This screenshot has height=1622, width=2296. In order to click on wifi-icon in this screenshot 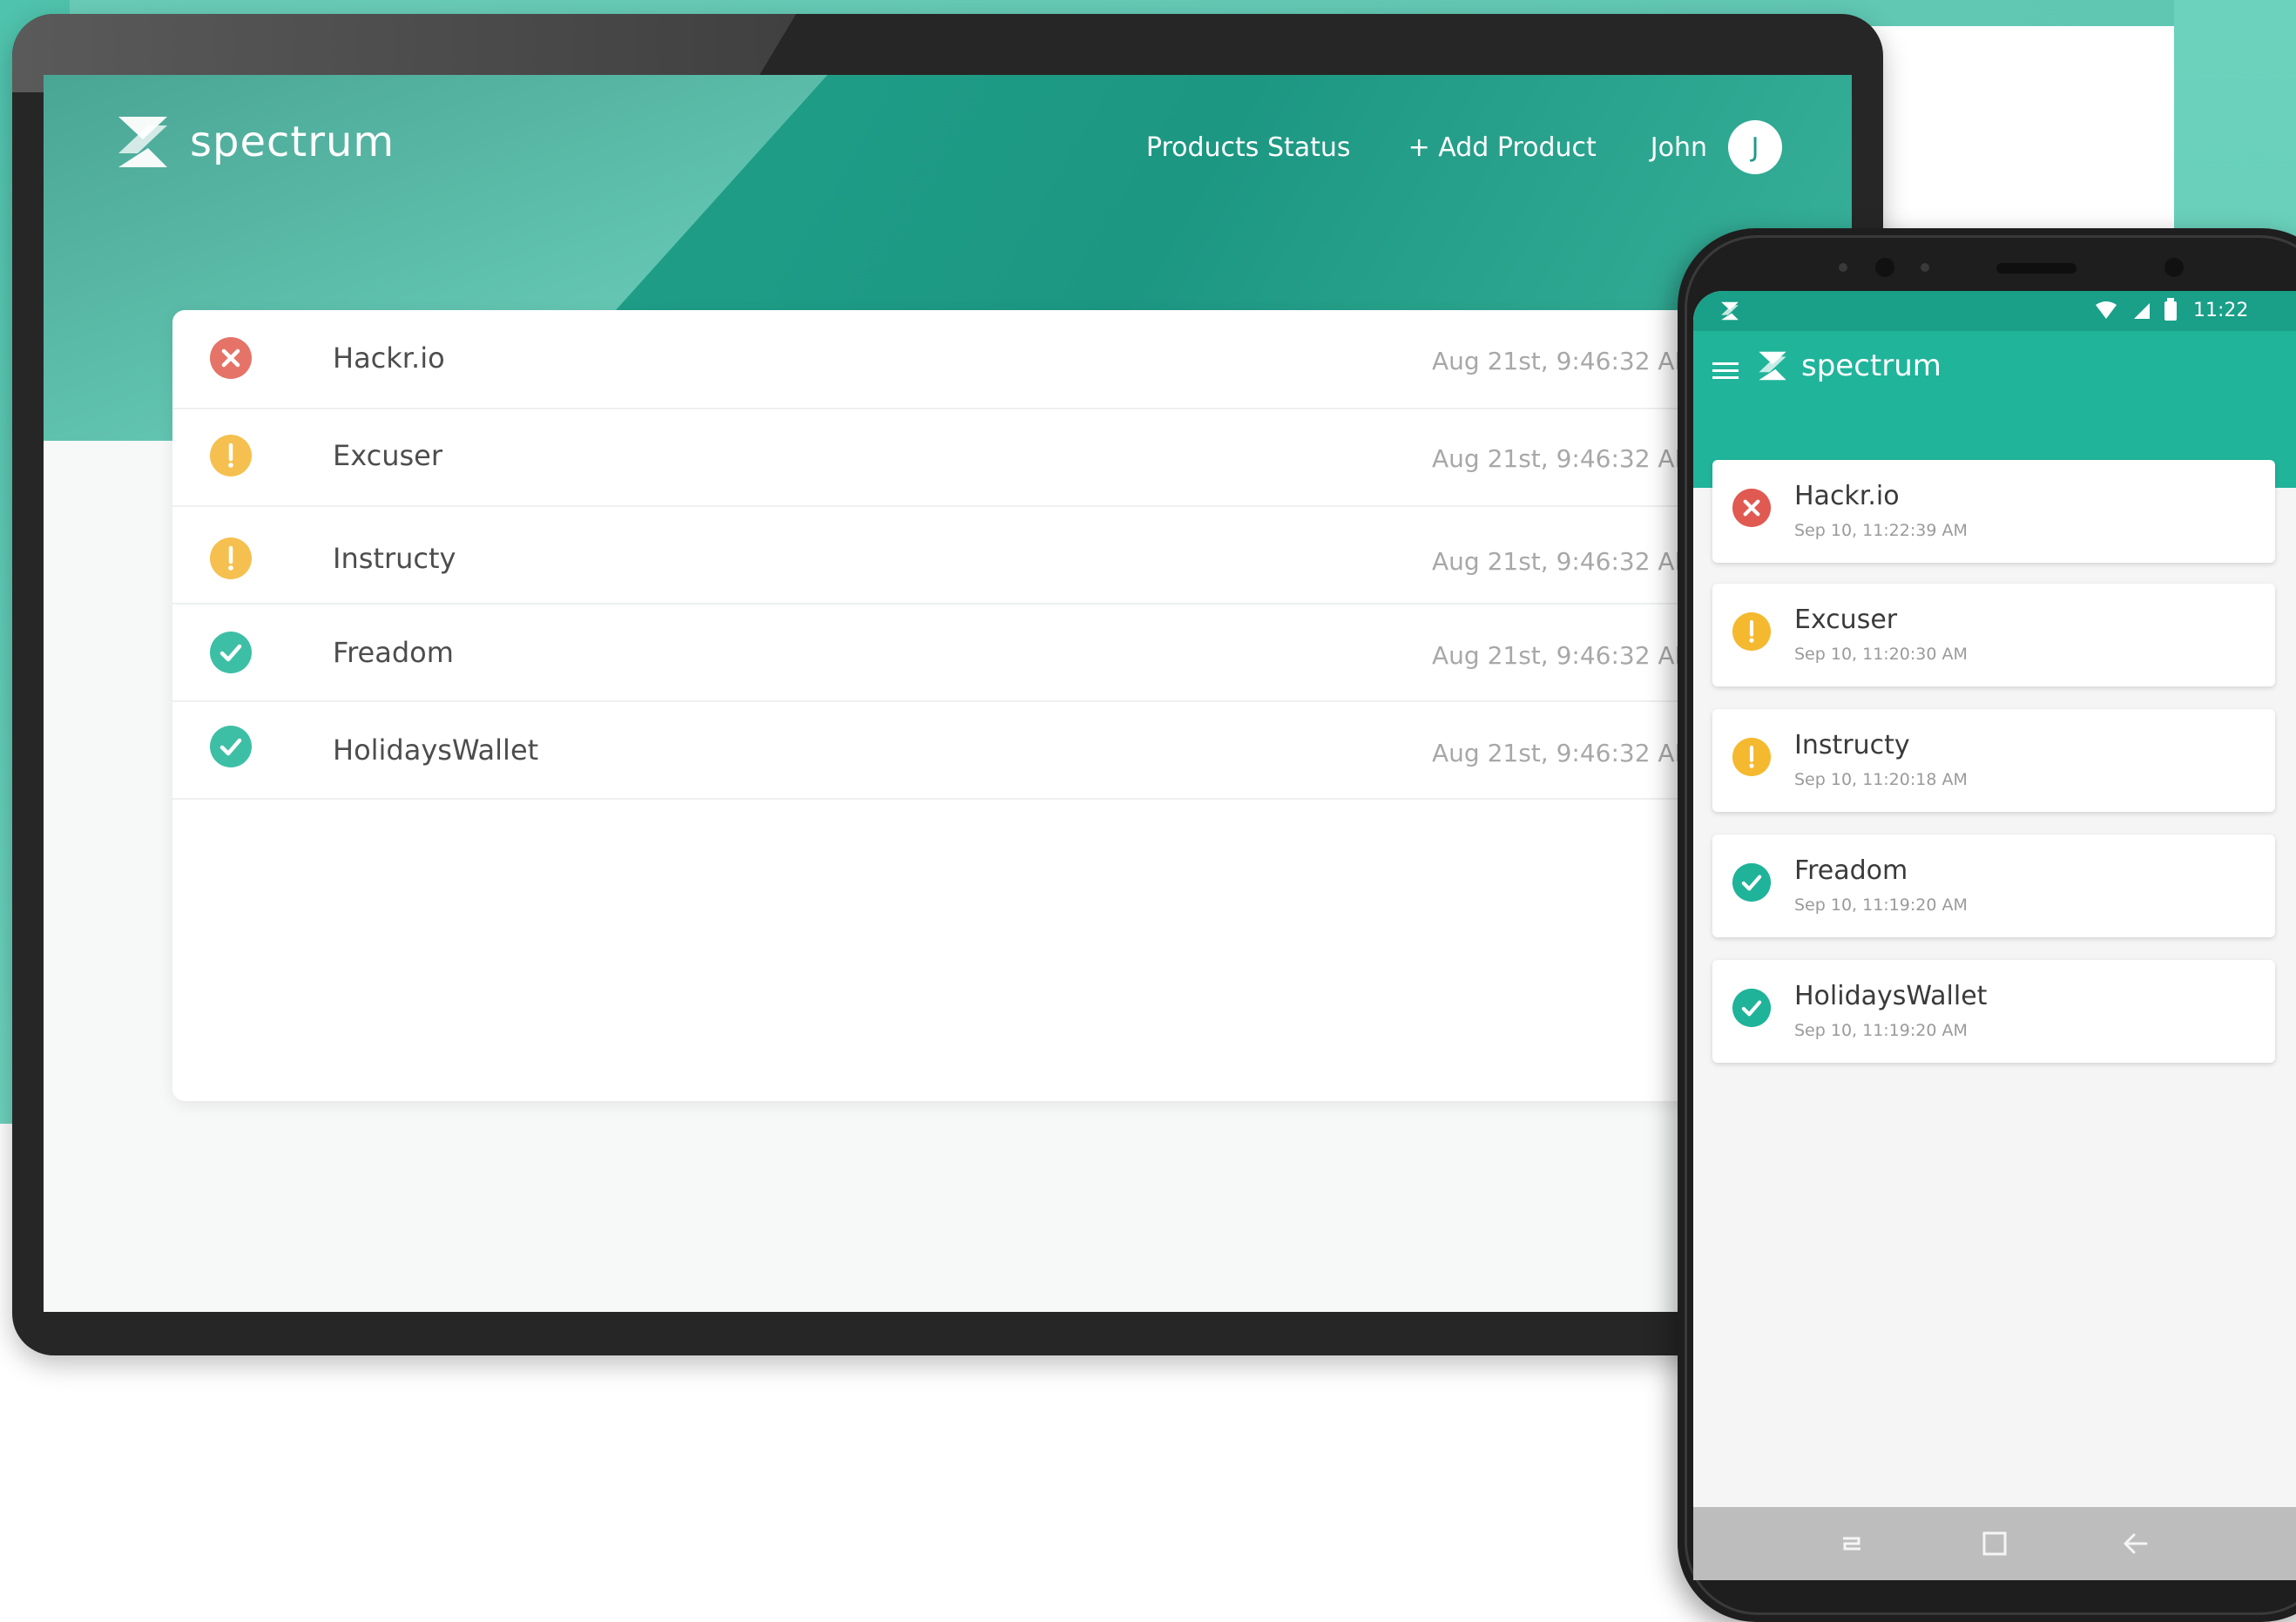, I will do `click(2106, 310)`.